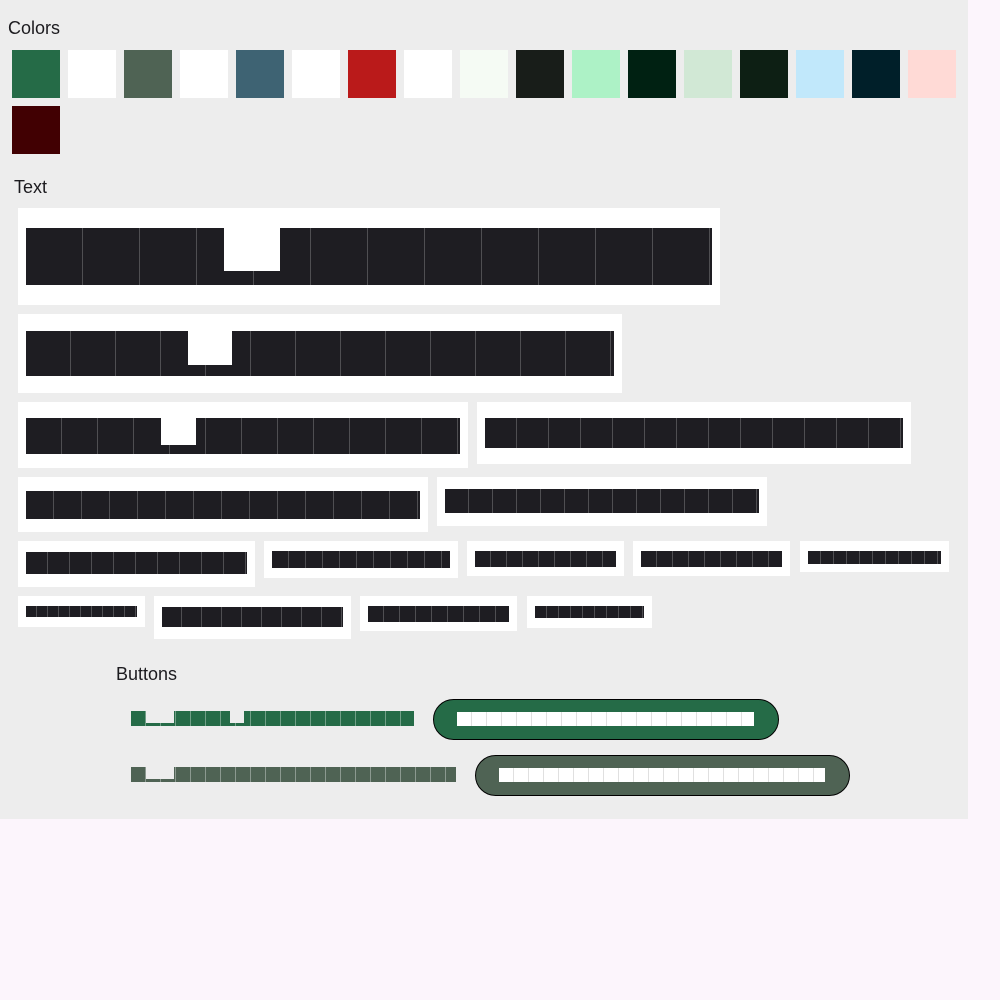 The width and height of the screenshot is (1000, 1000). I want to click on primary-filled-button-label, so click(605, 719).